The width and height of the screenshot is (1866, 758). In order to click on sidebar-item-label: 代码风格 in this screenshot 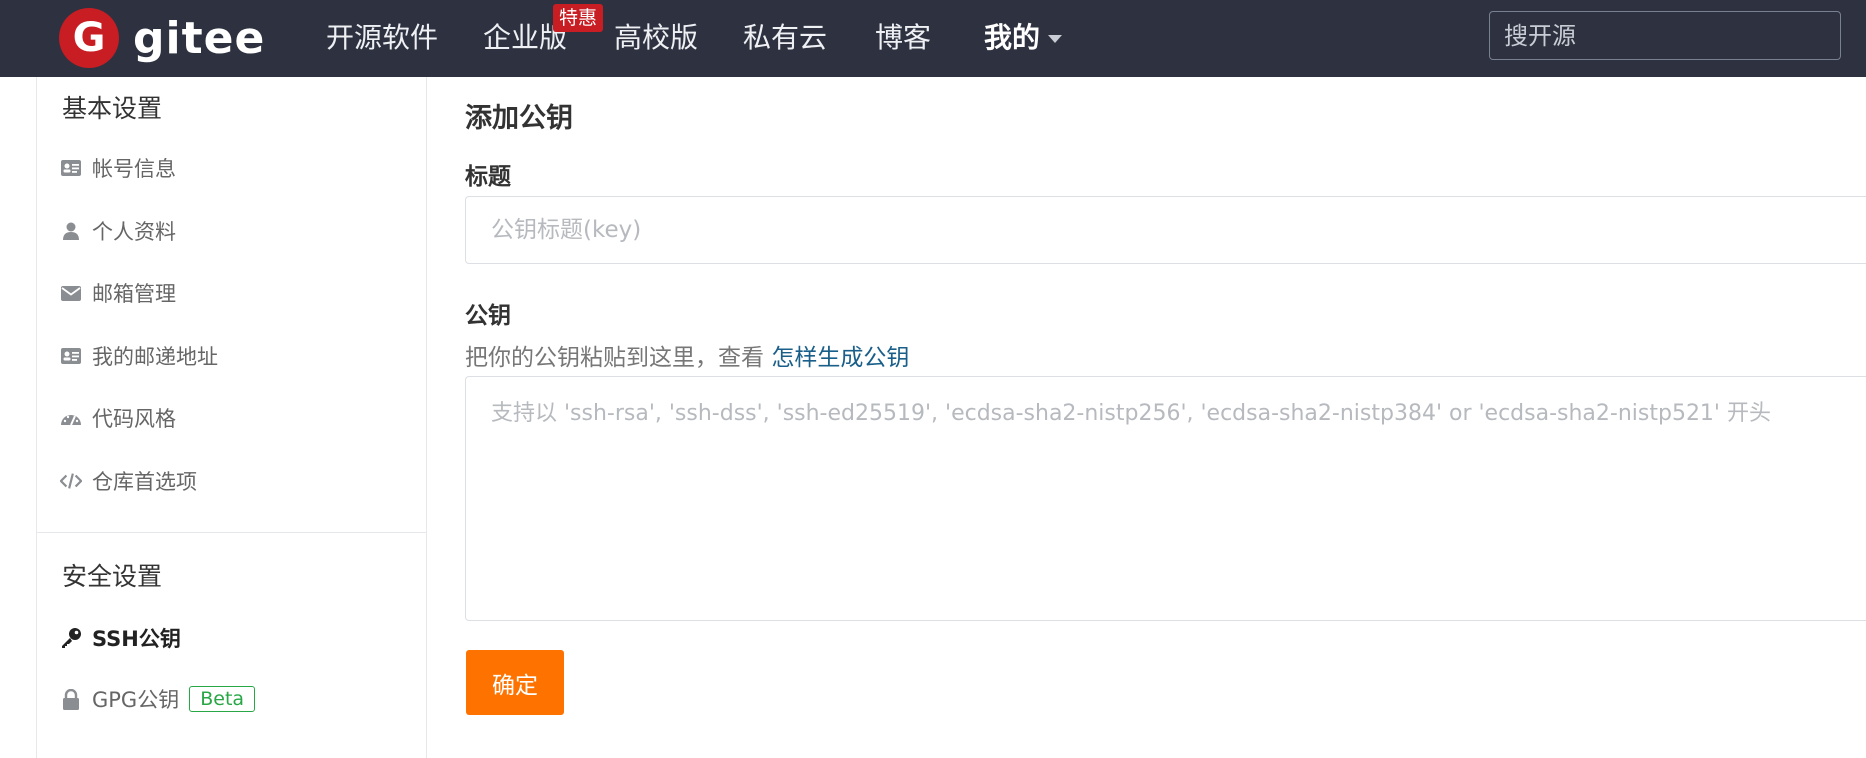, I will do `click(134, 419)`.